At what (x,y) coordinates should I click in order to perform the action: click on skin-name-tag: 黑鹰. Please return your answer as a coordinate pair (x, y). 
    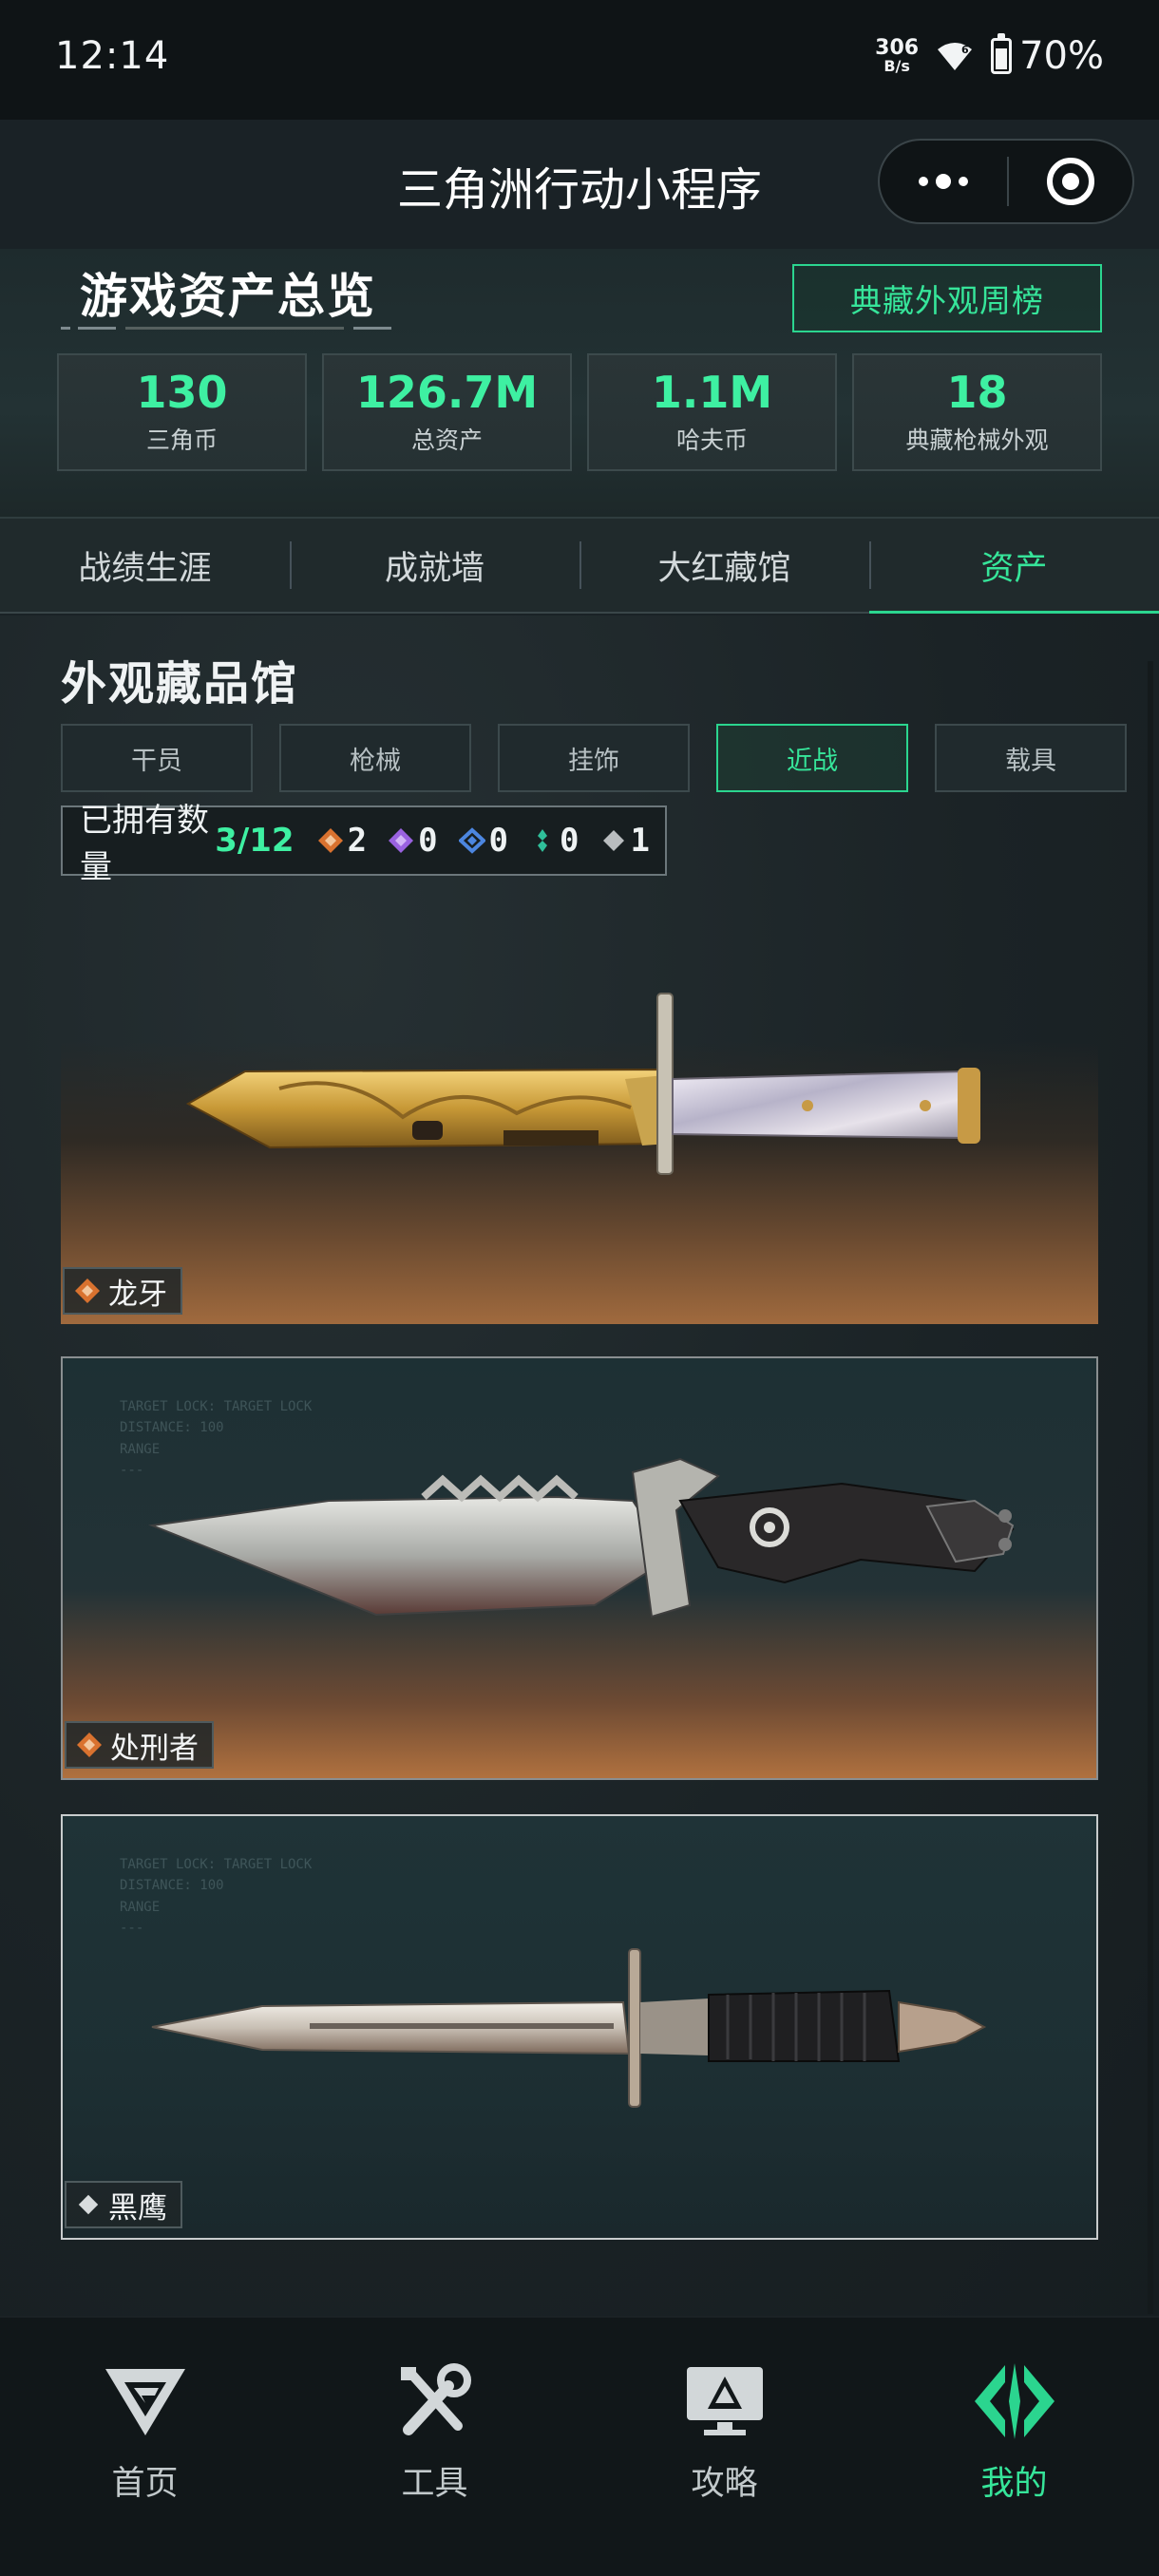
    Looking at the image, I should click on (123, 2204).